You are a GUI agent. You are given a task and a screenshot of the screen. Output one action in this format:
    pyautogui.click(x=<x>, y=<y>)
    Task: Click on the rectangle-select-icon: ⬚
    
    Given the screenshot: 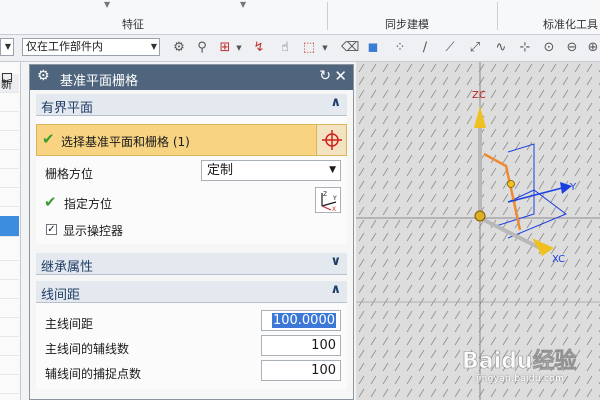 What is the action you would take?
    pyautogui.click(x=309, y=48)
    